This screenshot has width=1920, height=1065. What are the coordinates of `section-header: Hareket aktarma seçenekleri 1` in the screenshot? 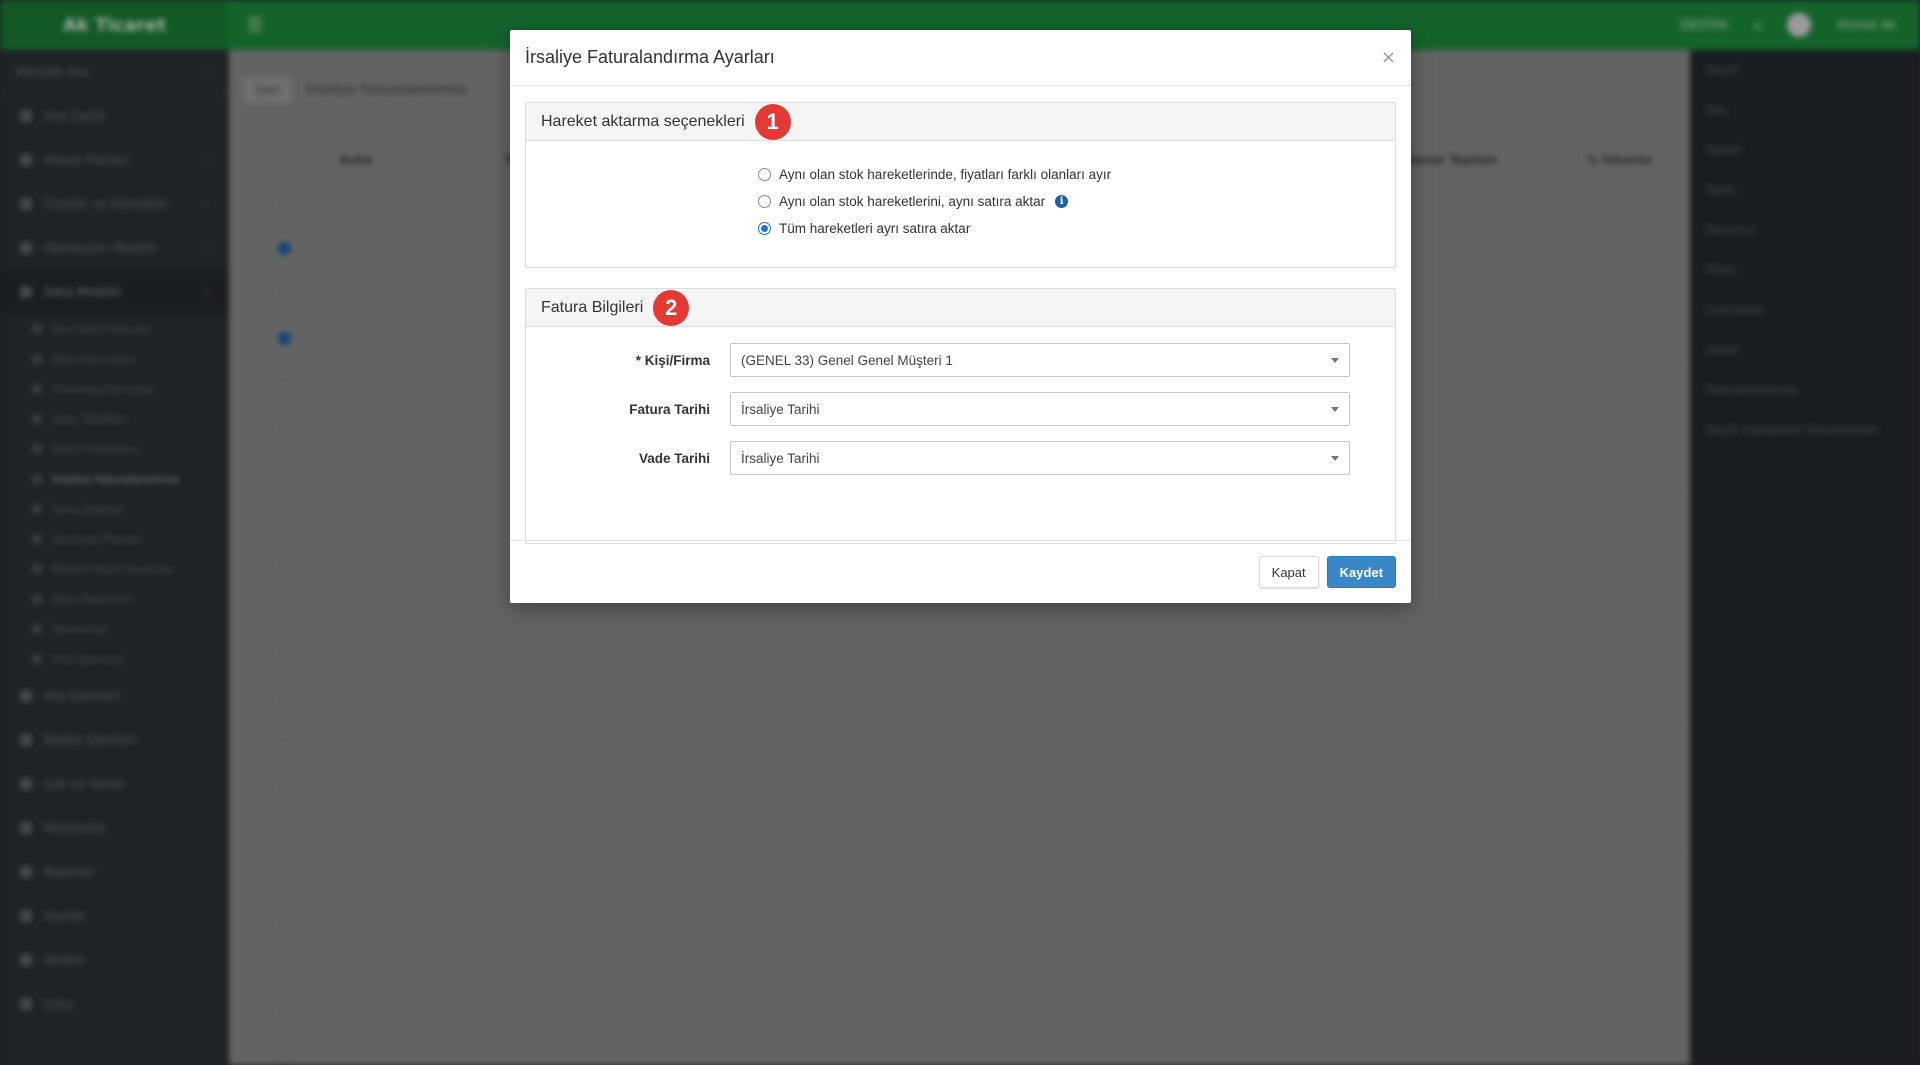 It's located at (960, 122).